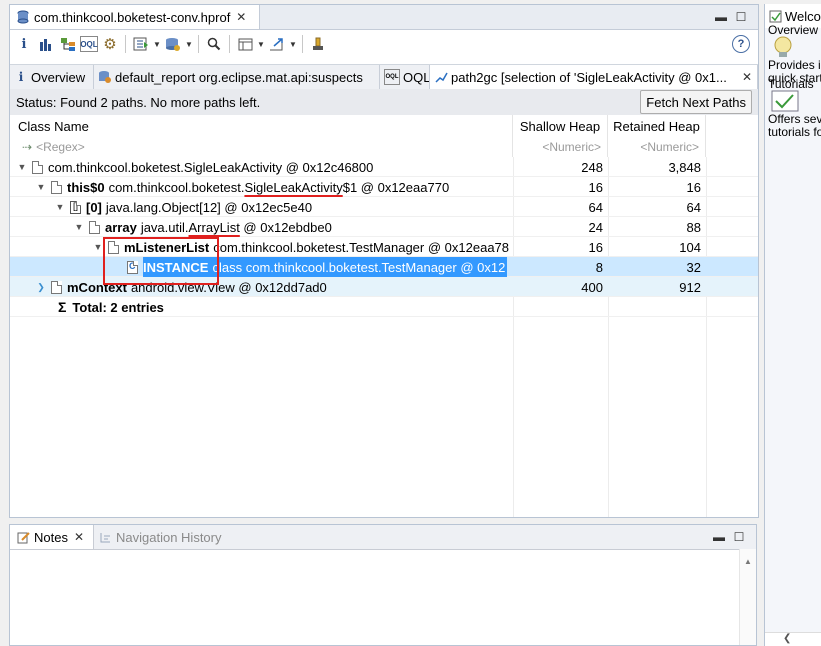  Describe the element at coordinates (86, 187) in the screenshot. I see `field-name: this$0` at that location.